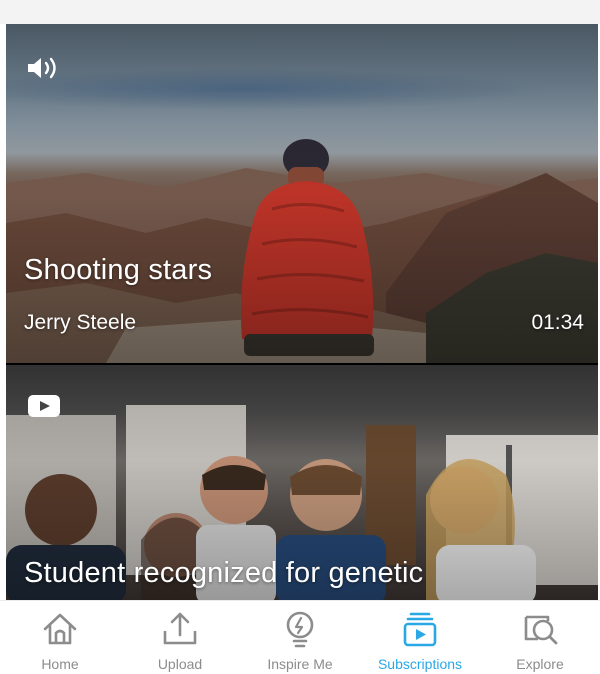 This screenshot has height=674, width=600. Describe the element at coordinates (180, 664) in the screenshot. I see `tab-label: Upload` at that location.